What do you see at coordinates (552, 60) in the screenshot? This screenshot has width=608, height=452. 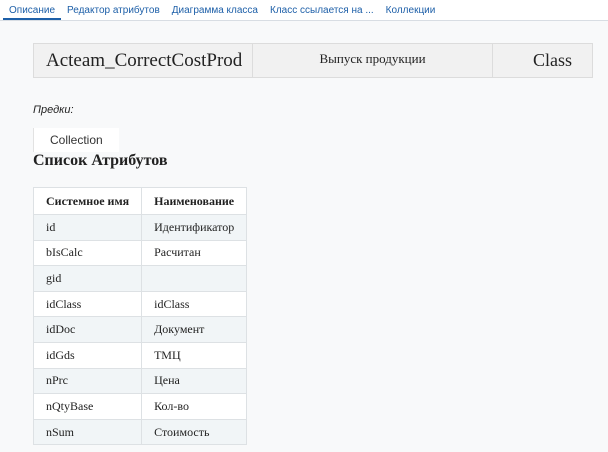 I see `class-kind: Class` at bounding box center [552, 60].